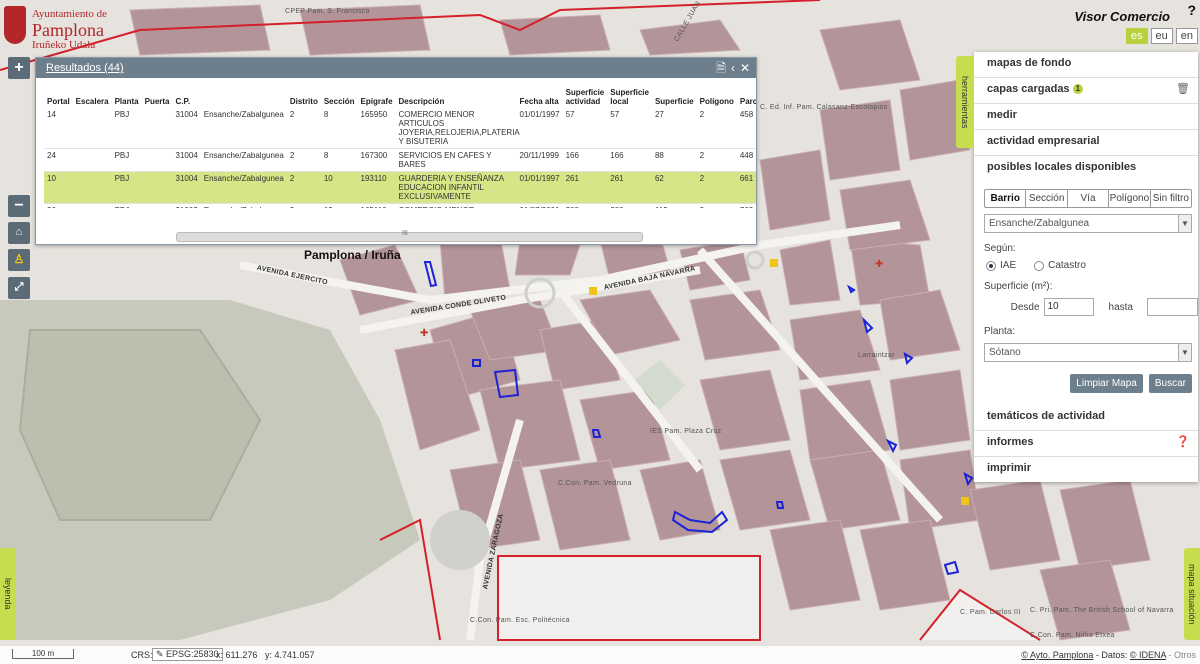  What do you see at coordinates (585, 93) in the screenshot?
I see `column-header: Superficie actividad` at bounding box center [585, 93].